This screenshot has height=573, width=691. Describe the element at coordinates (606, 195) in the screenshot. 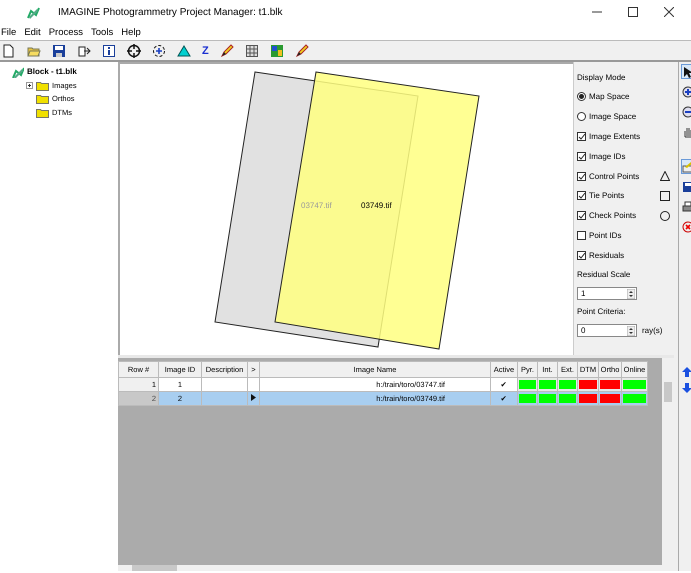

I see `checkbox-label: Tie Points` at that location.